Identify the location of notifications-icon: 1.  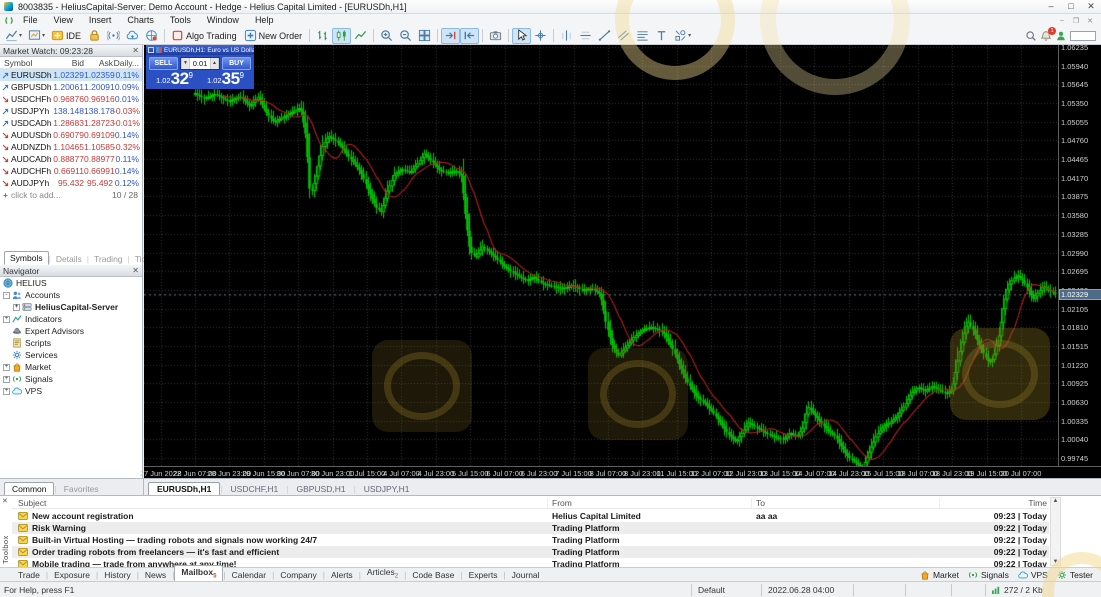
(1048, 34).